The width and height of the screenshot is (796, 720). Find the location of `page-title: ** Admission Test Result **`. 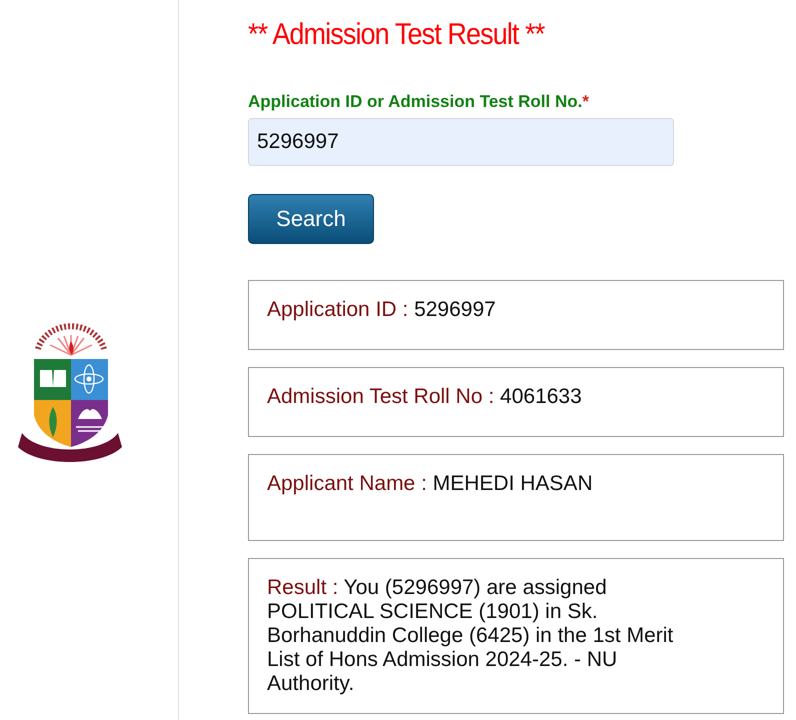

page-title: ** Admission Test Result ** is located at coordinates (397, 35).